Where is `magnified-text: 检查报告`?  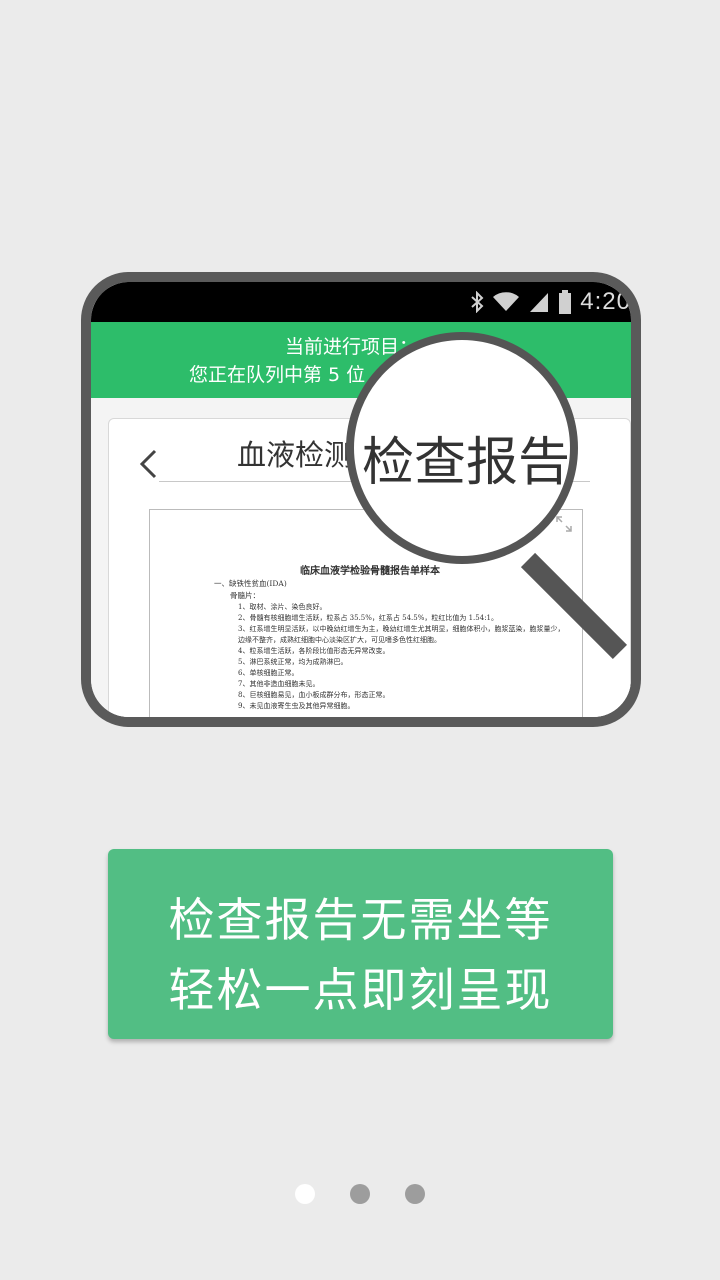 magnified-text: 检查报告 is located at coordinates (466, 463).